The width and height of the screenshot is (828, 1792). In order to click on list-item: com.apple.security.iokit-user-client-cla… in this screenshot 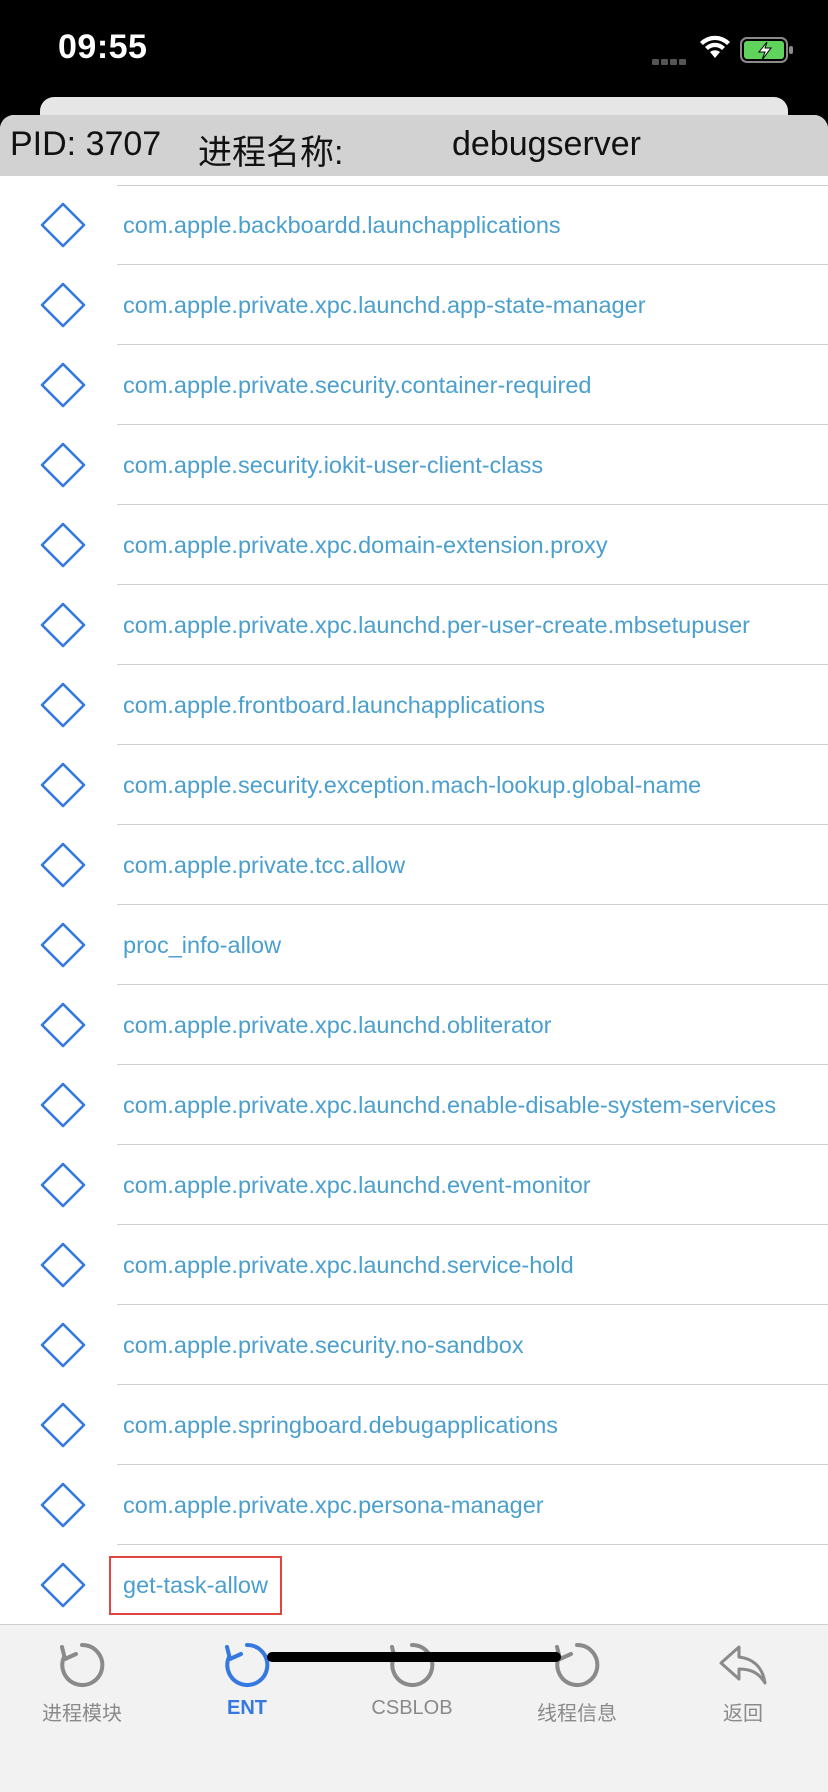, I will do `click(414, 465)`.